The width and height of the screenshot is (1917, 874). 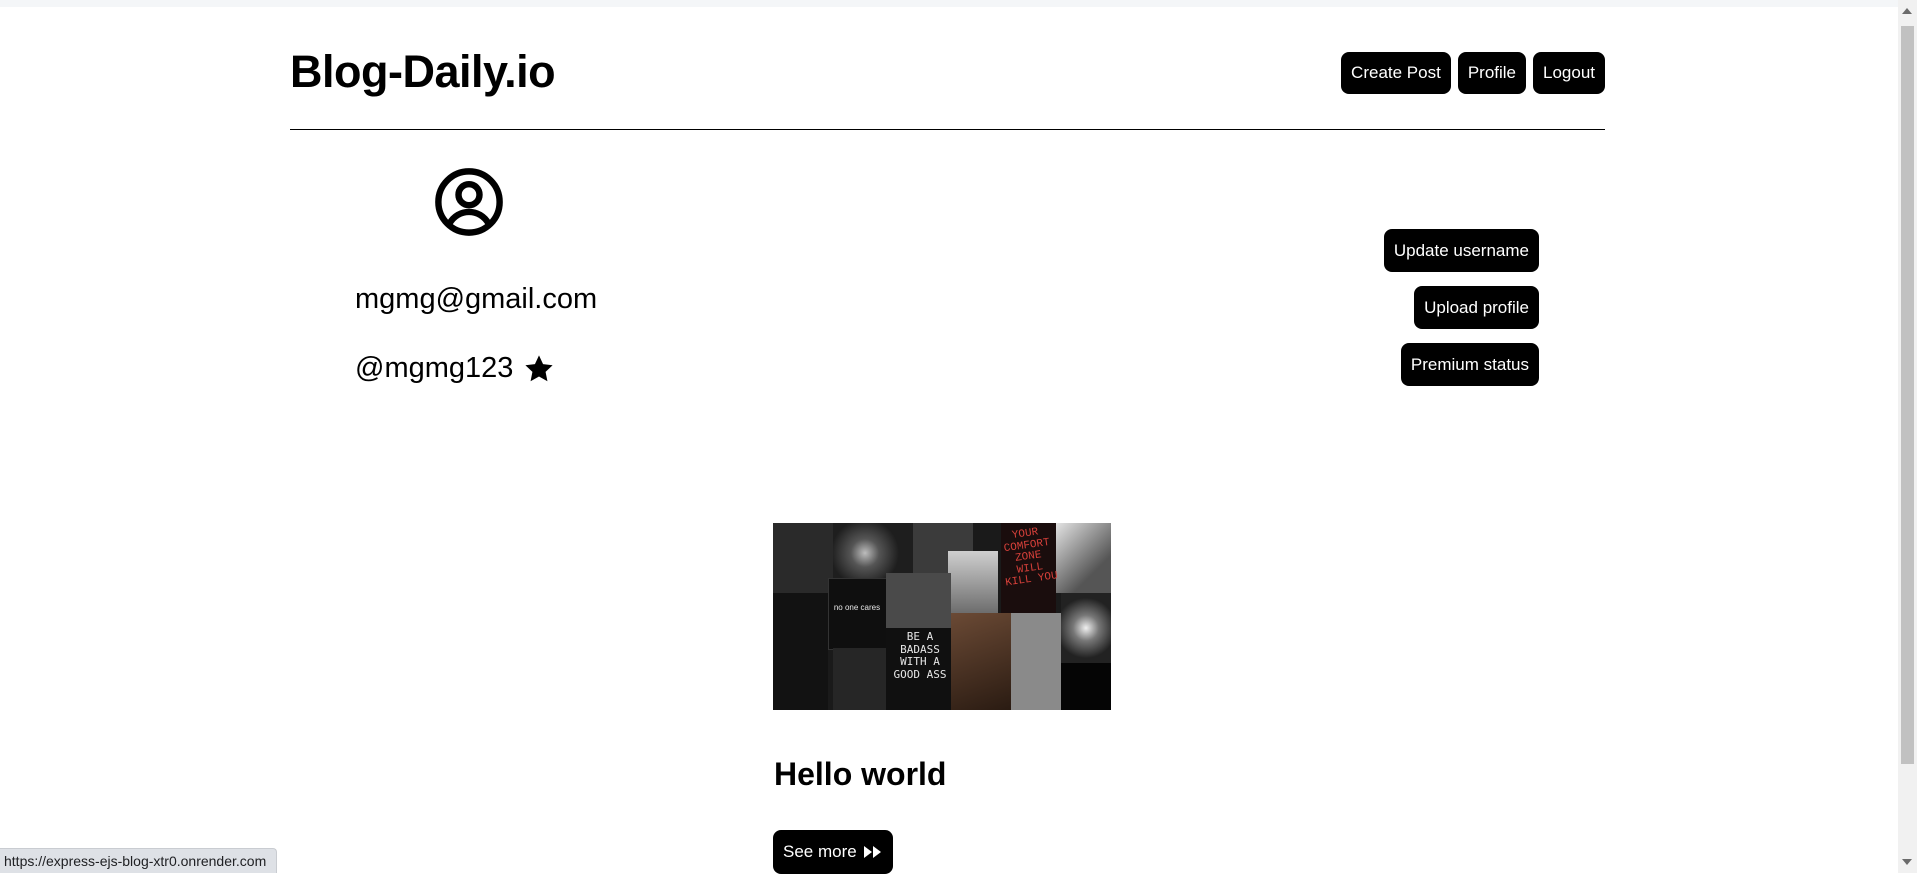 What do you see at coordinates (1476, 307) in the screenshot?
I see `upload-profile-button: Upload profile` at bounding box center [1476, 307].